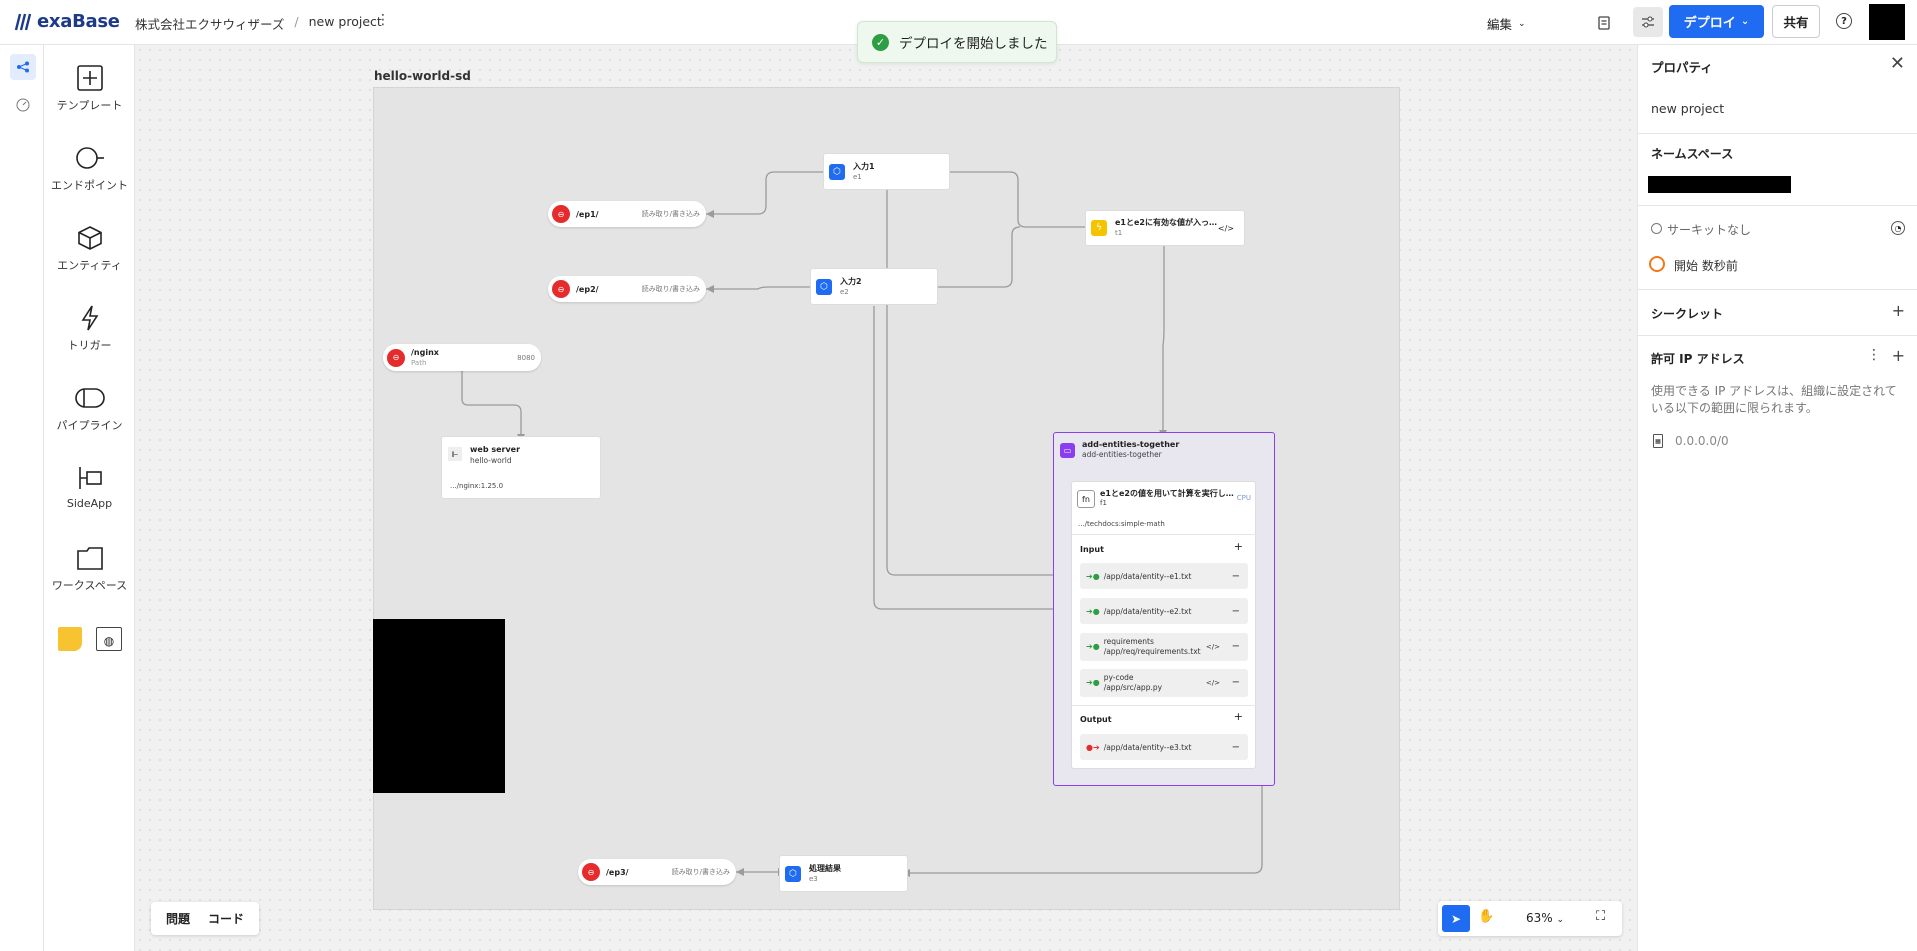 Image resolution: width=1917 pixels, height=951 pixels. What do you see at coordinates (226, 918) in the screenshot?
I see `code-button: コード` at bounding box center [226, 918].